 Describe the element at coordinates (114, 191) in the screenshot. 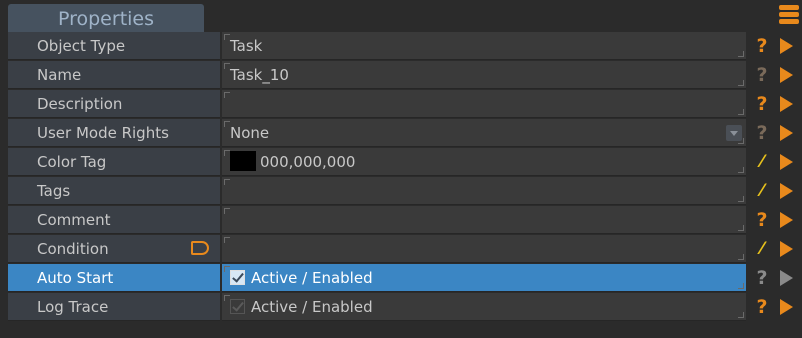

I see `property-label: Tags` at that location.